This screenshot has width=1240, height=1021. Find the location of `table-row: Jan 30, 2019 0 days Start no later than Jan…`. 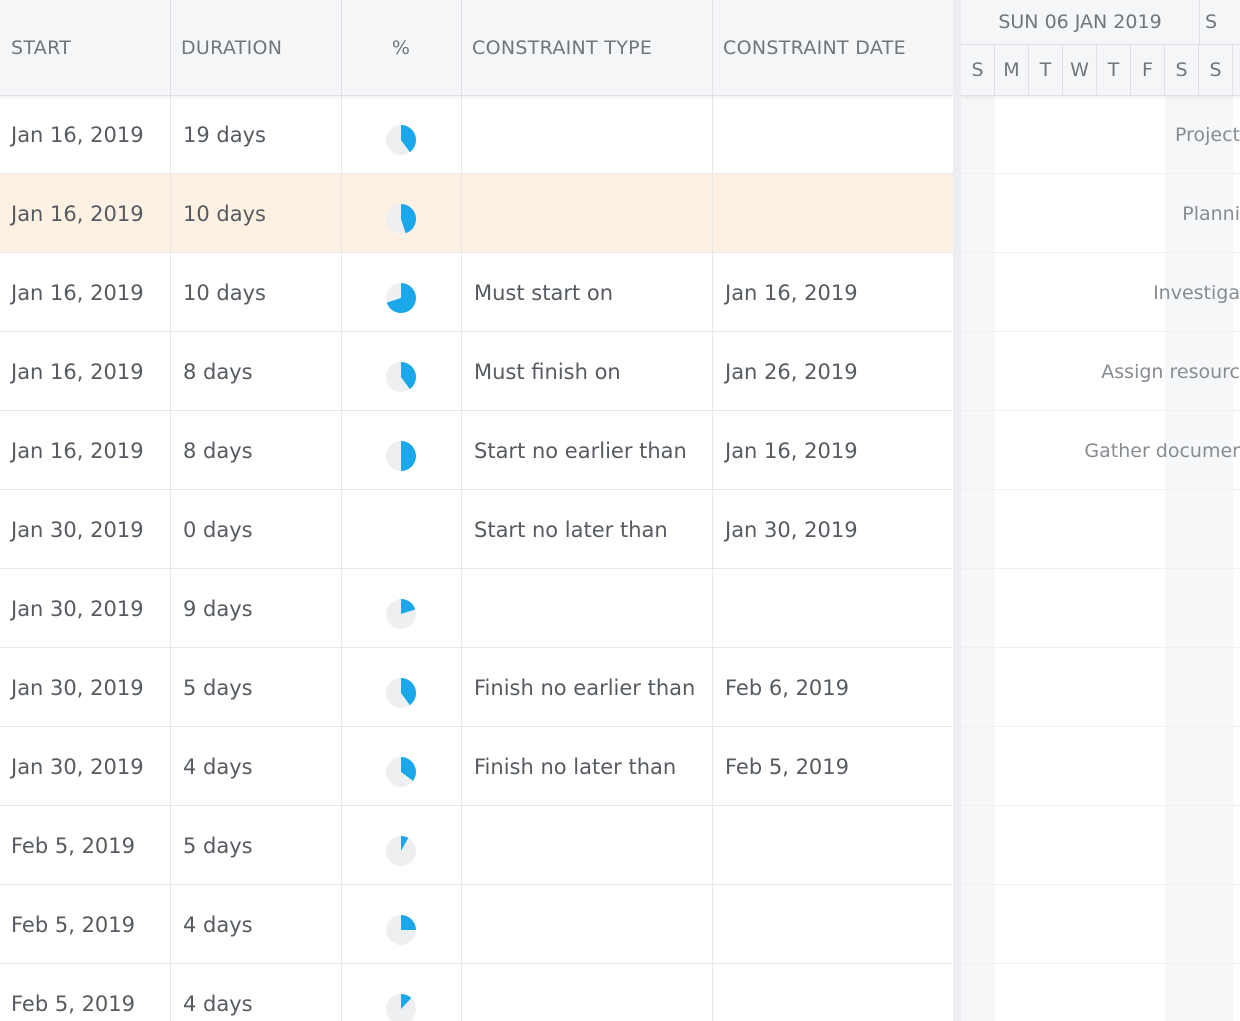

table-row: Jan 30, 2019 0 days Start no later than Jan… is located at coordinates (476, 529).